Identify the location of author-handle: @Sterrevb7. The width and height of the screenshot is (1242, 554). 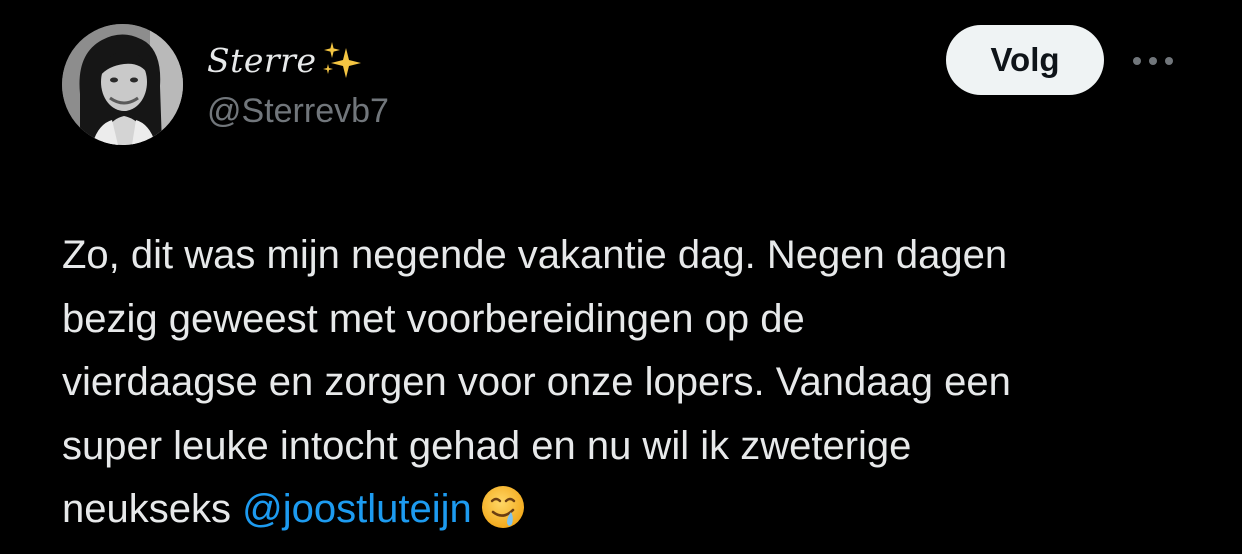
(298, 111).